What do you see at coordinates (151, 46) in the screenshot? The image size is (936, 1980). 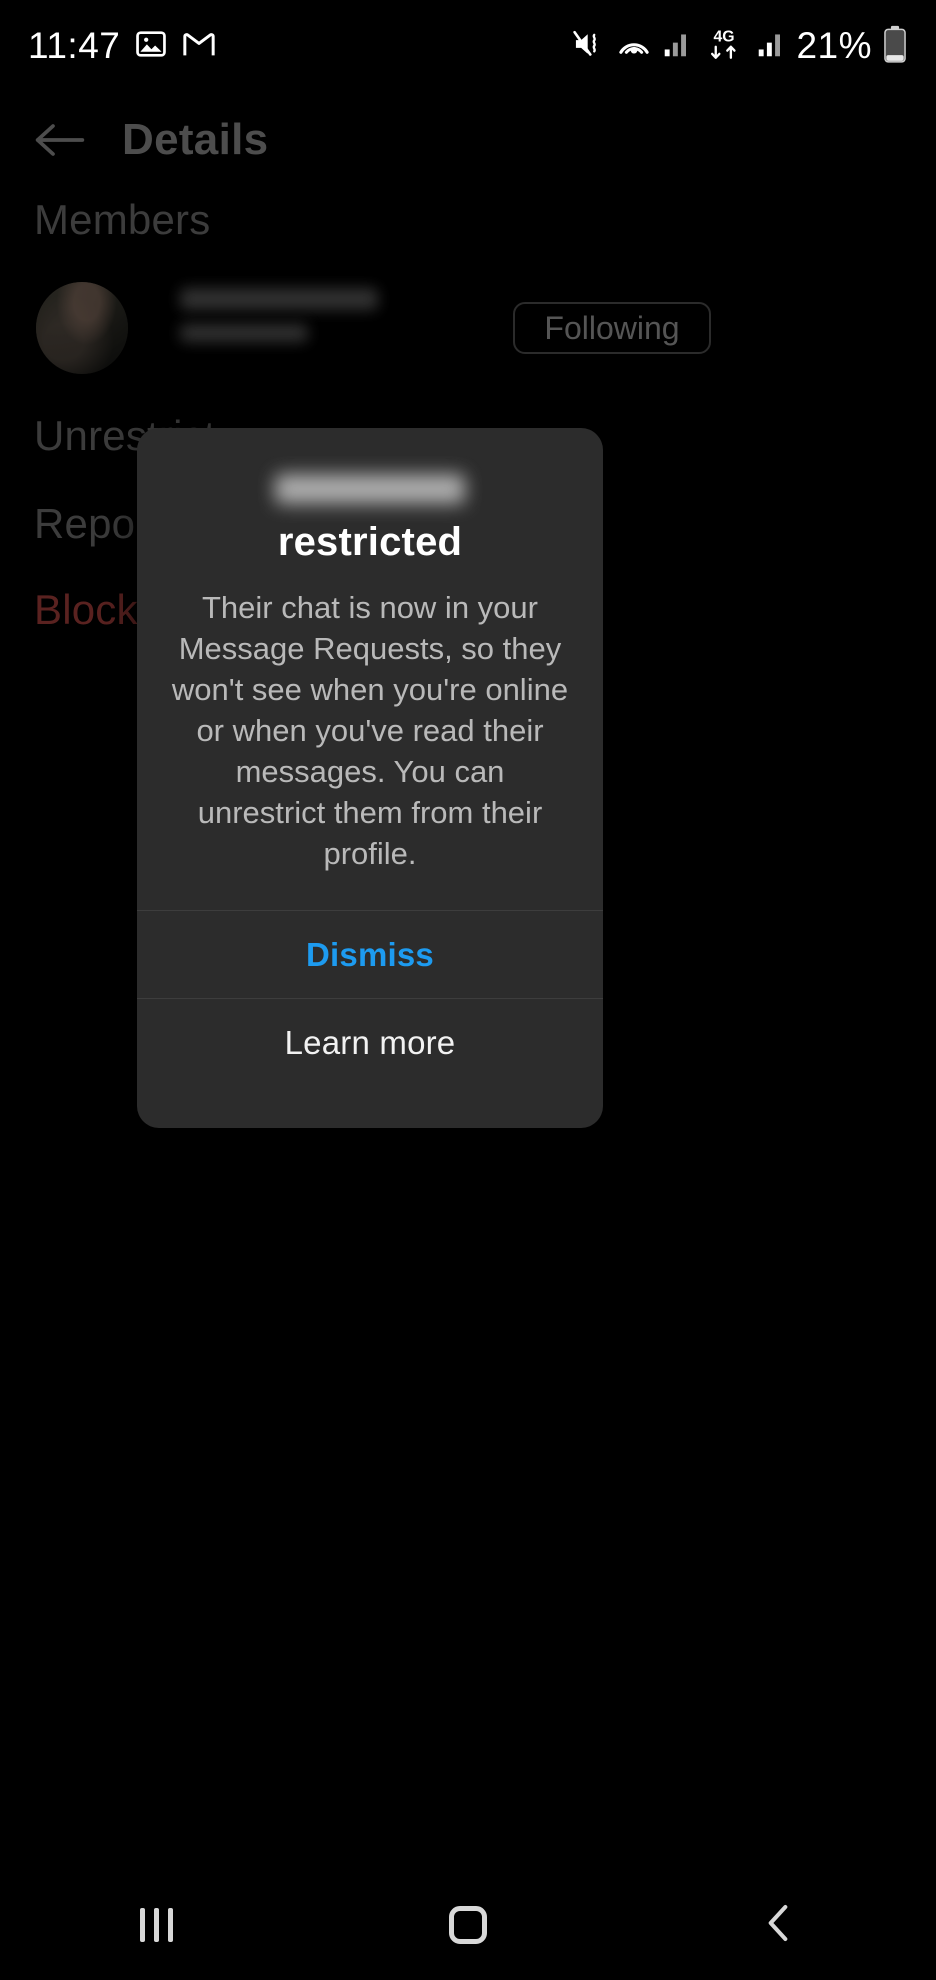 I see `gallery-icon` at bounding box center [151, 46].